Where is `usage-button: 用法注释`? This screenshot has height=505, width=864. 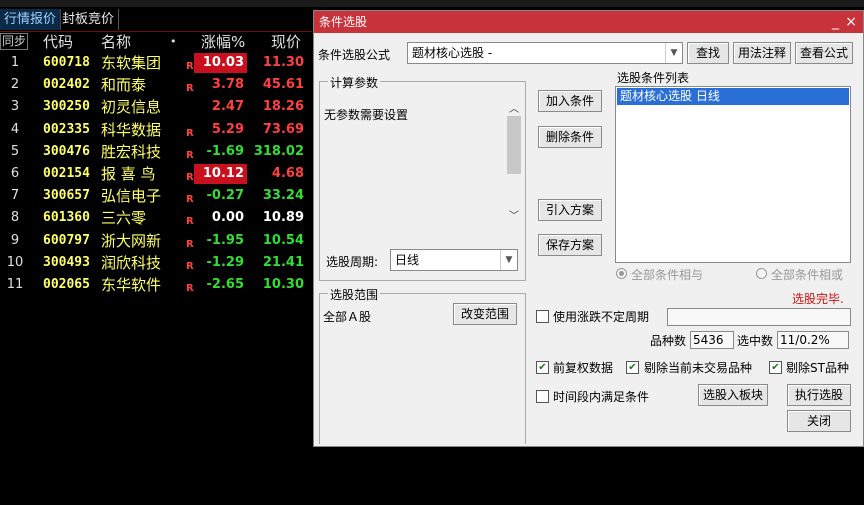
usage-button: 用法注释 is located at coordinates (762, 53).